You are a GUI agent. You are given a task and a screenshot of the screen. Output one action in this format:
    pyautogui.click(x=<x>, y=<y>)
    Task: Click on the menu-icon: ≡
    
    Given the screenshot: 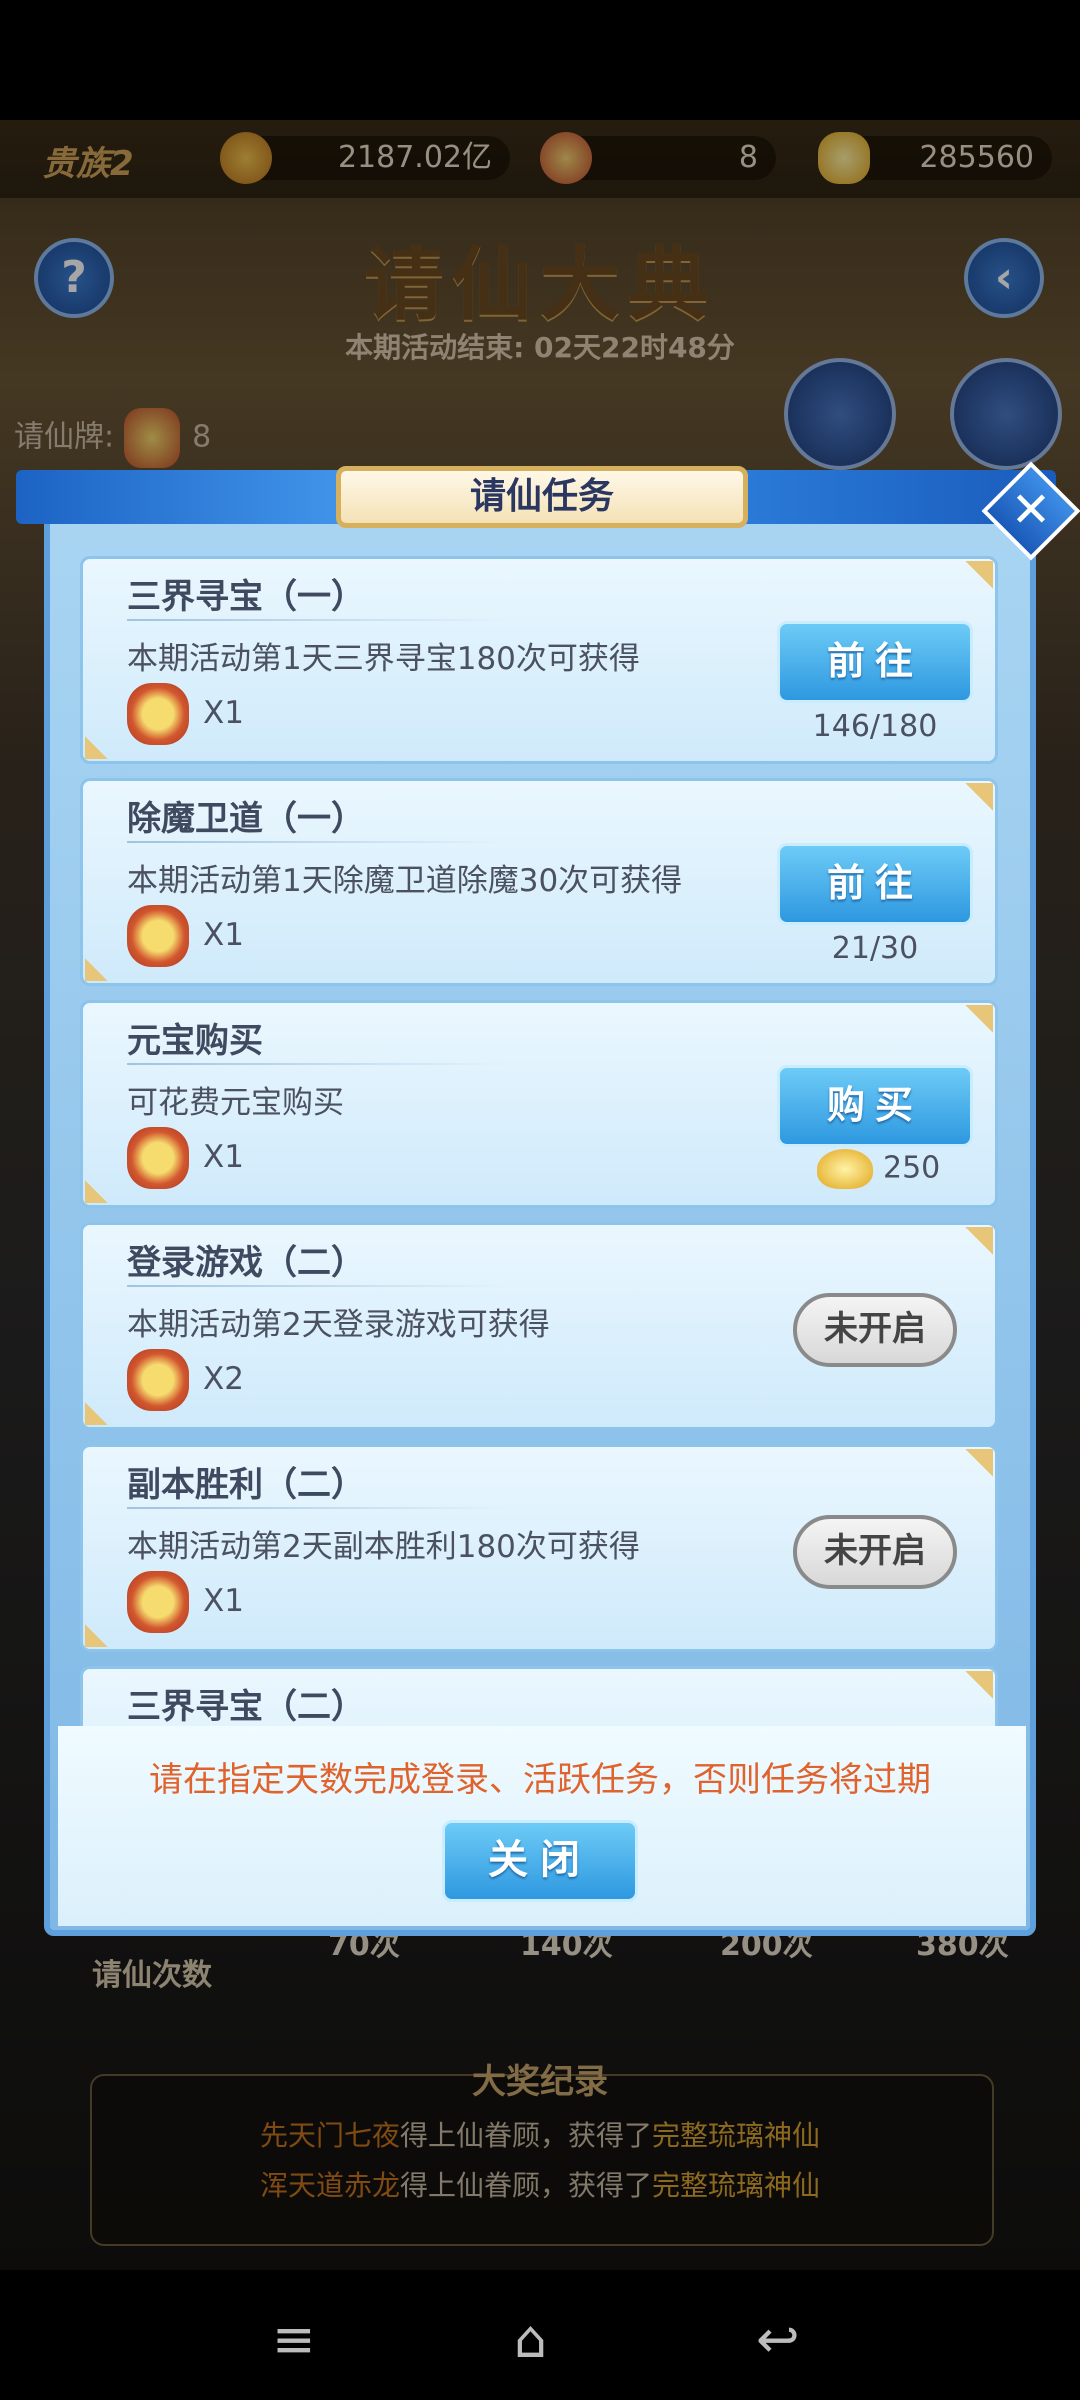 What is the action you would take?
    pyautogui.click(x=294, y=2340)
    